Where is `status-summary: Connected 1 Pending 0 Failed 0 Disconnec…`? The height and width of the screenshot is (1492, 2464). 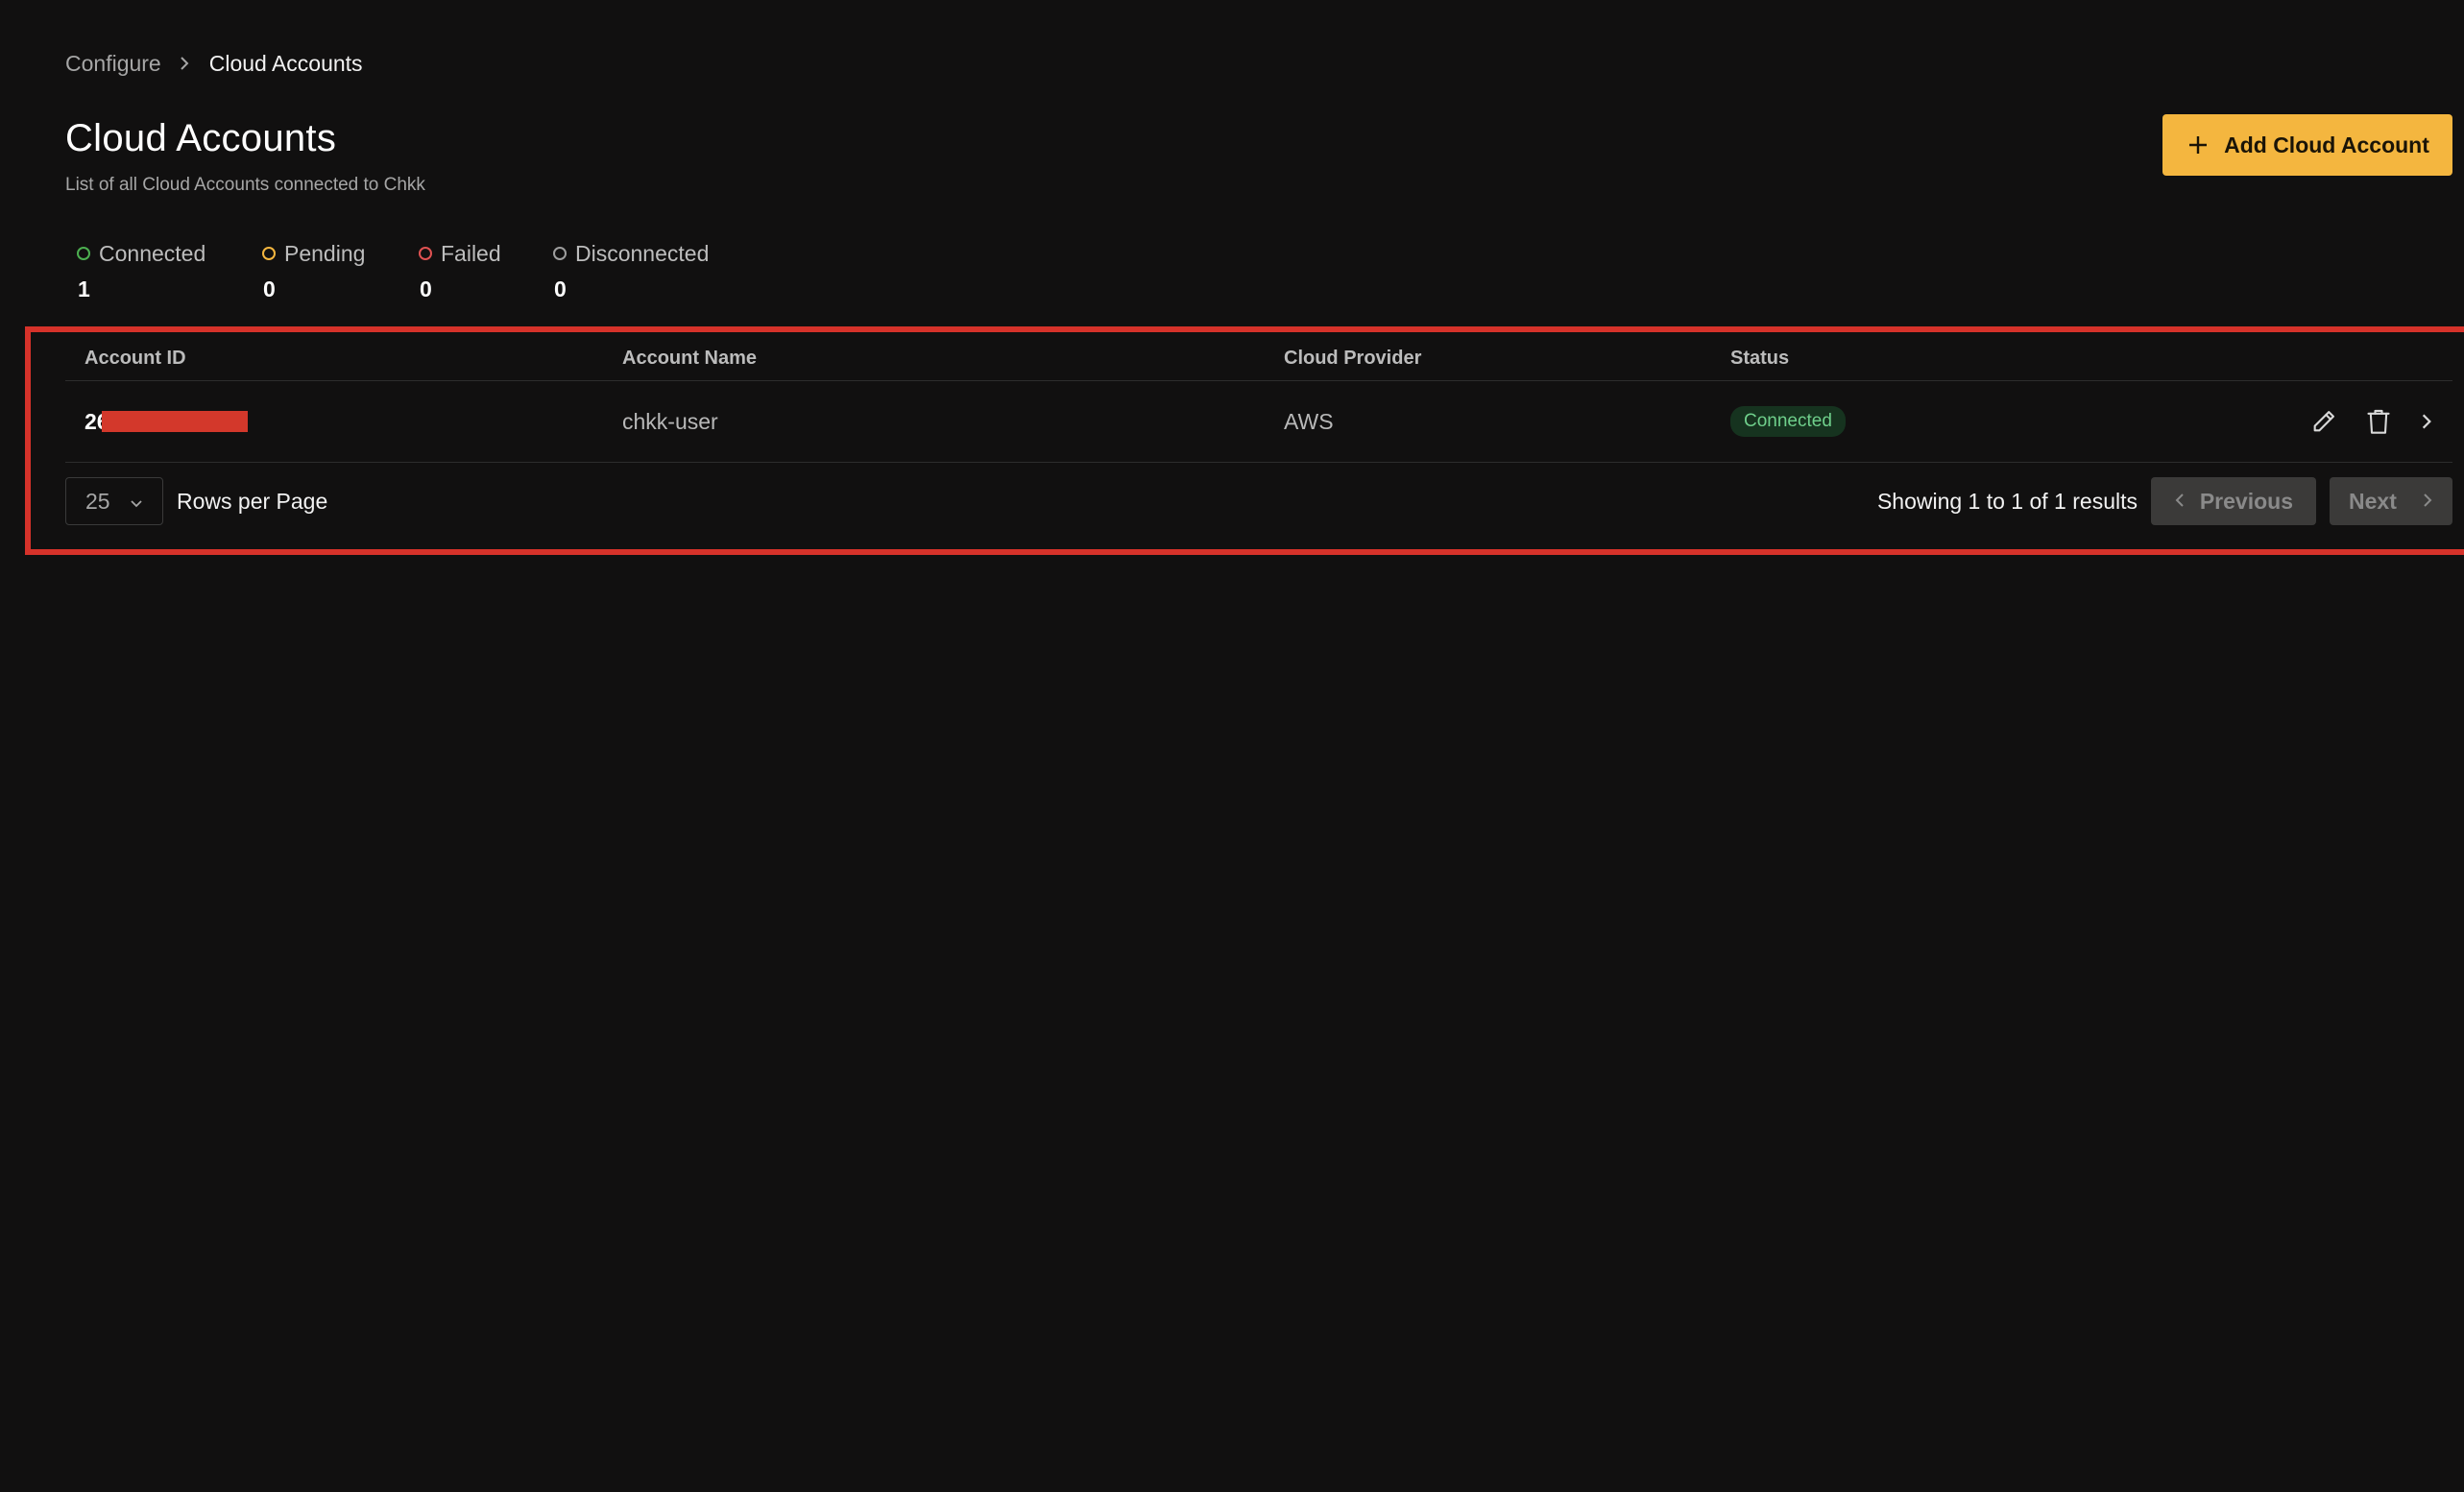 status-summary: Connected 1 Pending 0 Failed 0 Disconnec… is located at coordinates (406, 270).